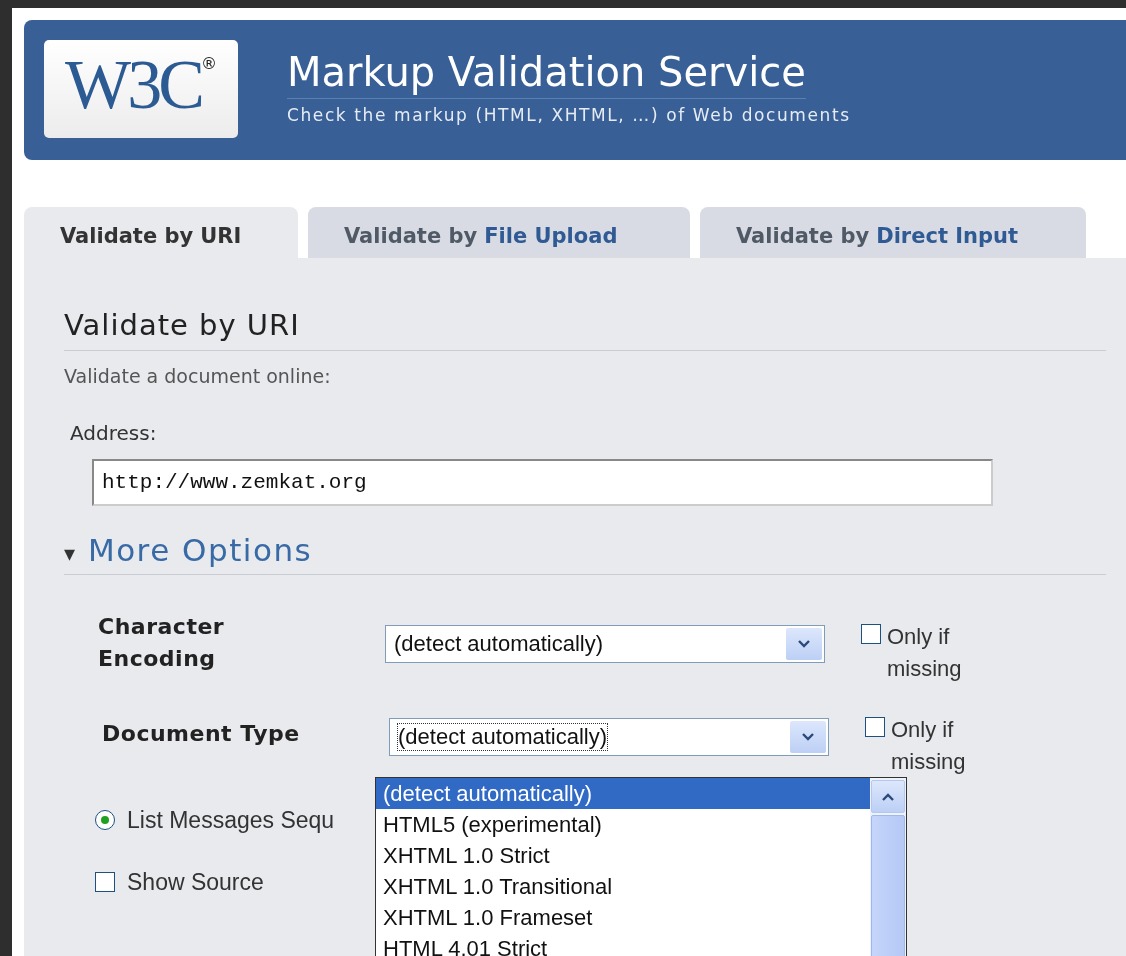  What do you see at coordinates (198, 376) in the screenshot?
I see `intro-text: Validate a document online:` at bounding box center [198, 376].